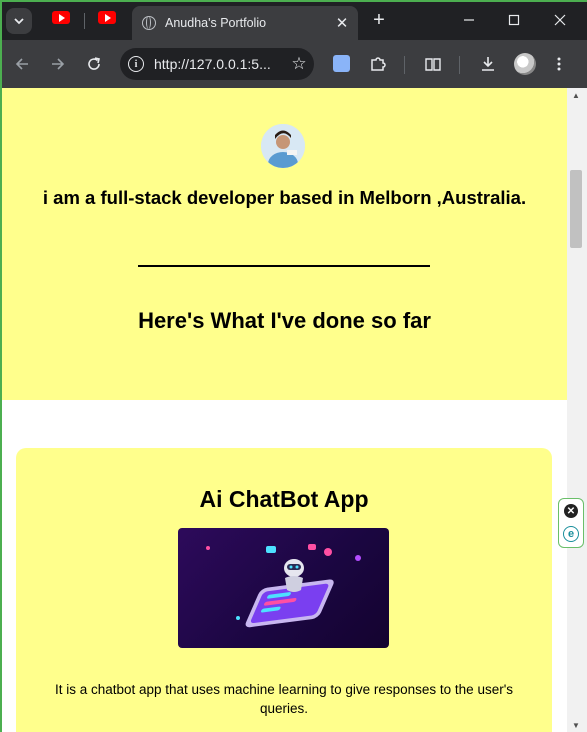 The height and width of the screenshot is (732, 587). I want to click on reload-icon, so click(94, 63).